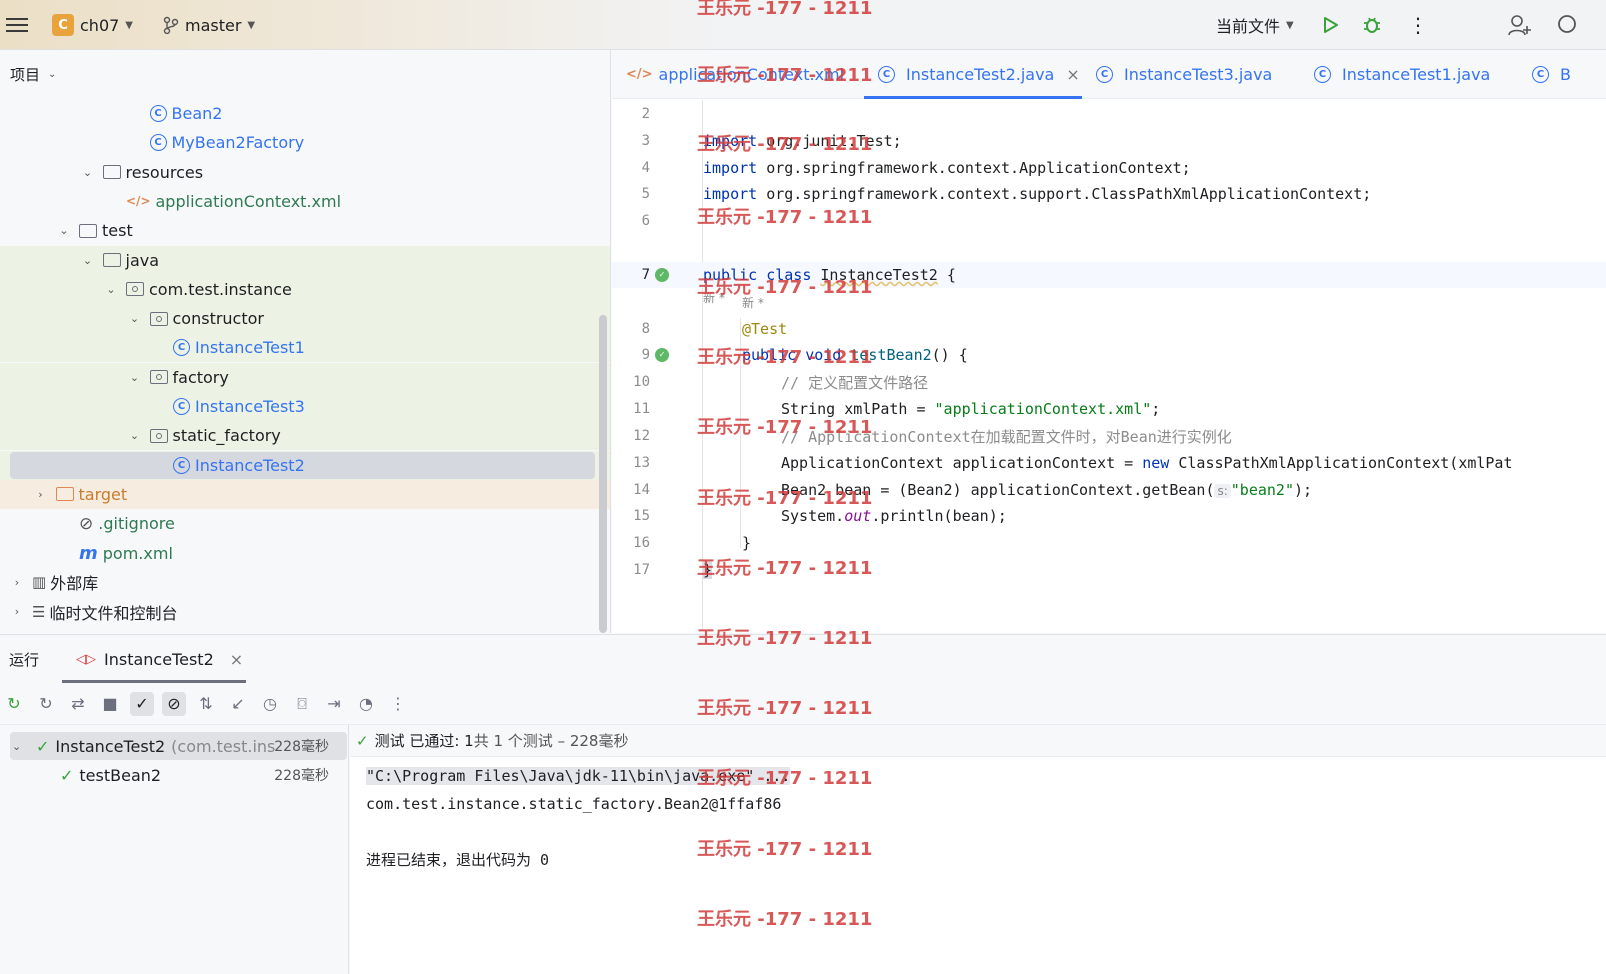 The image size is (1606, 974). Describe the element at coordinates (1372, 25) in the screenshot. I see `debug-button` at that location.